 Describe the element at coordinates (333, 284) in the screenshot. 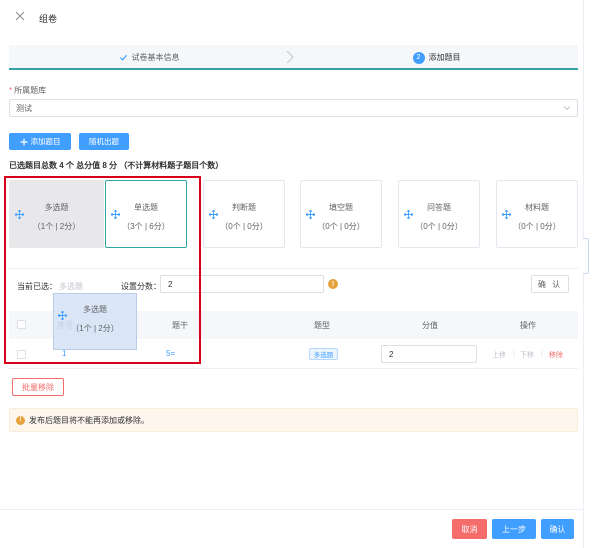

I see `warning-icon: !` at that location.